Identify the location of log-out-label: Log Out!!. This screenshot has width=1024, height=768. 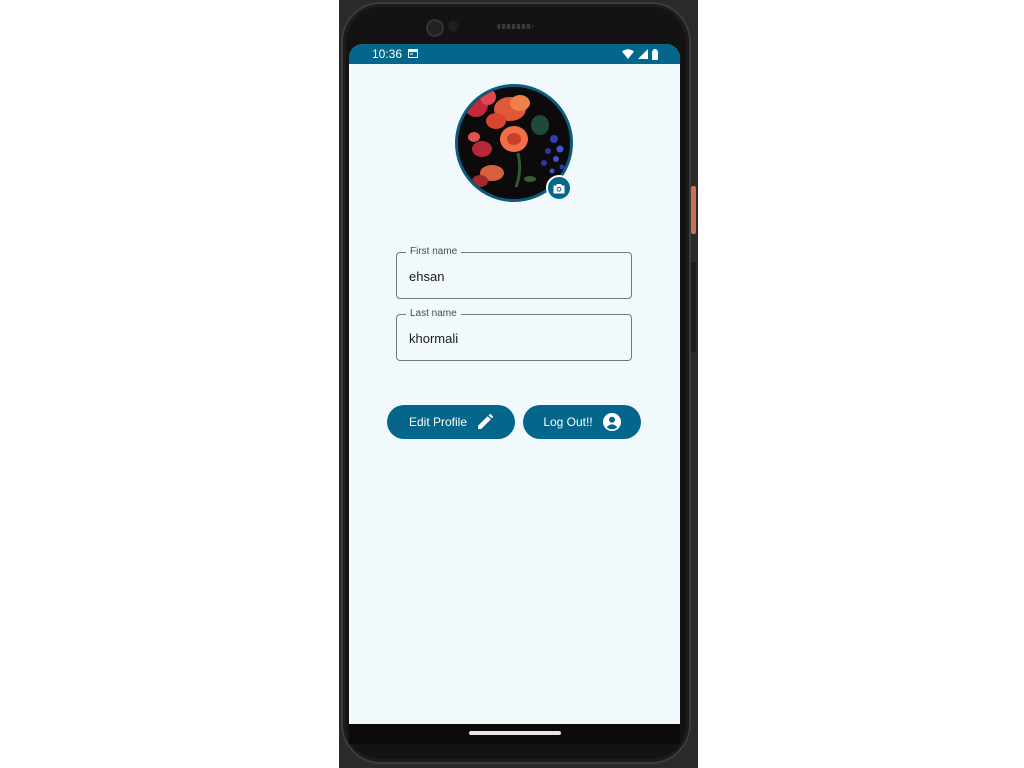
(568, 422).